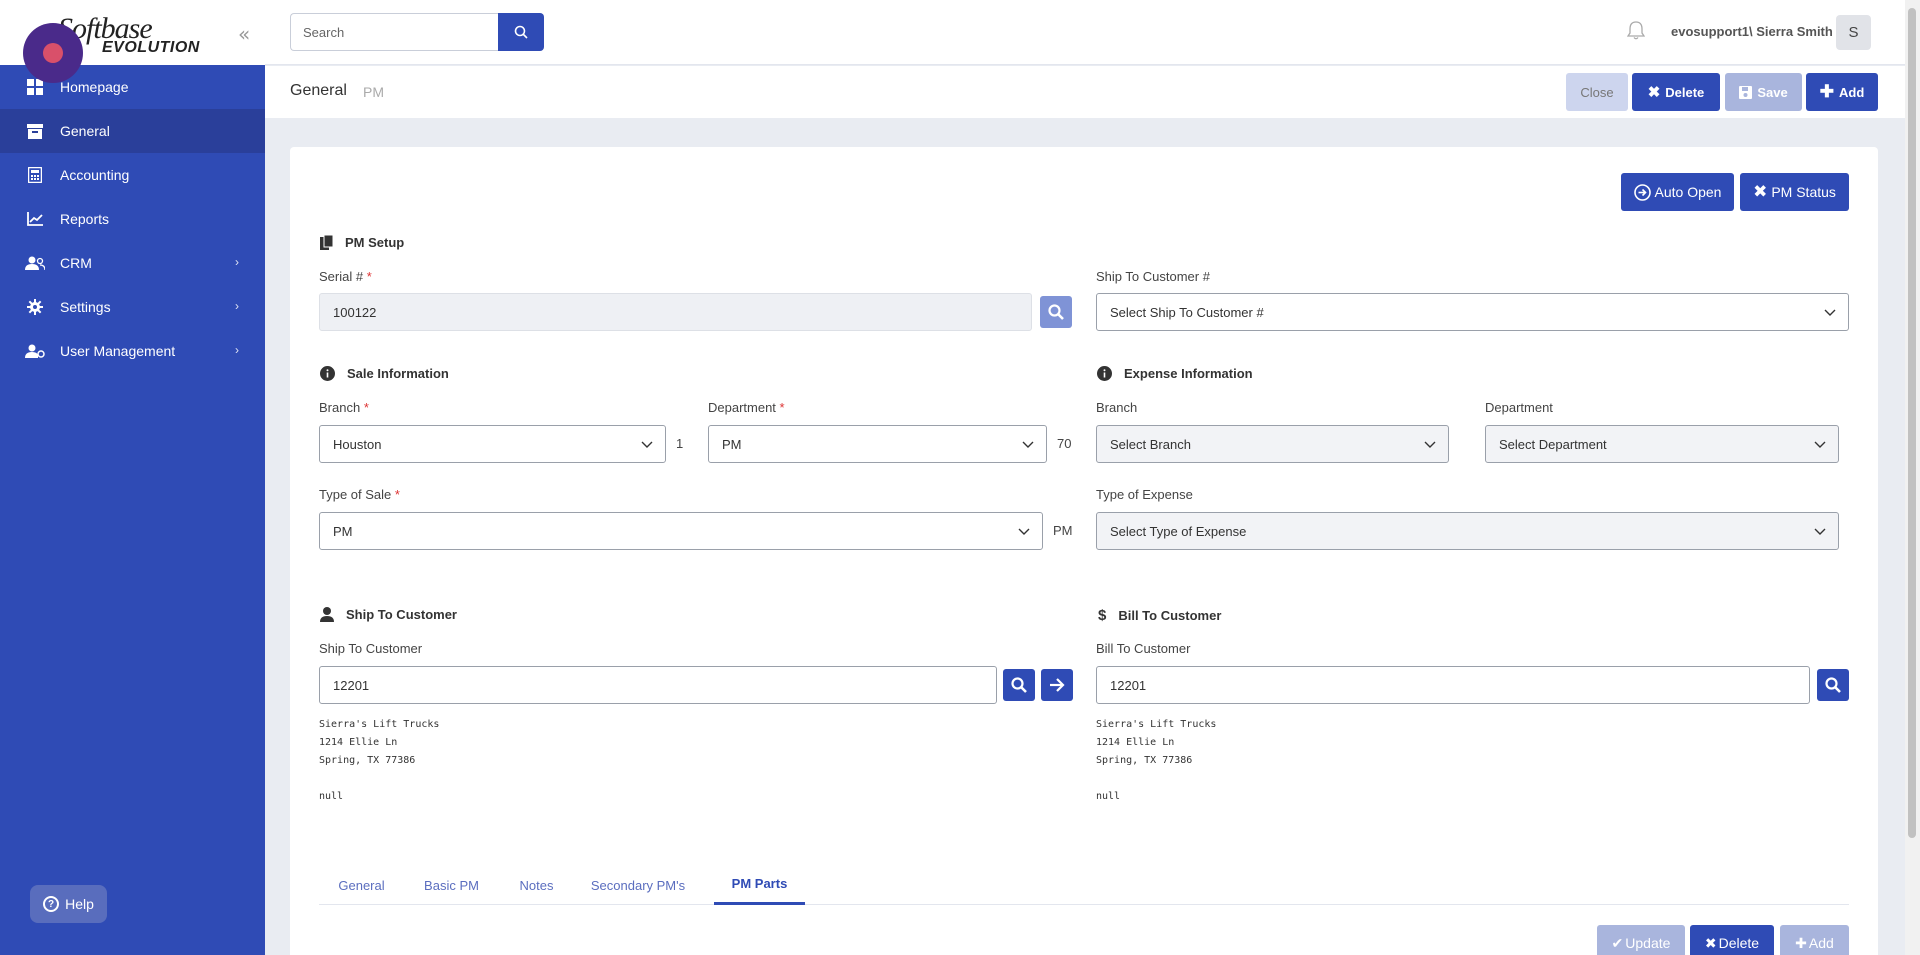 The width and height of the screenshot is (1920, 955). What do you see at coordinates (401, 614) in the screenshot?
I see `ship-to-heading-text: Ship To Customer` at bounding box center [401, 614].